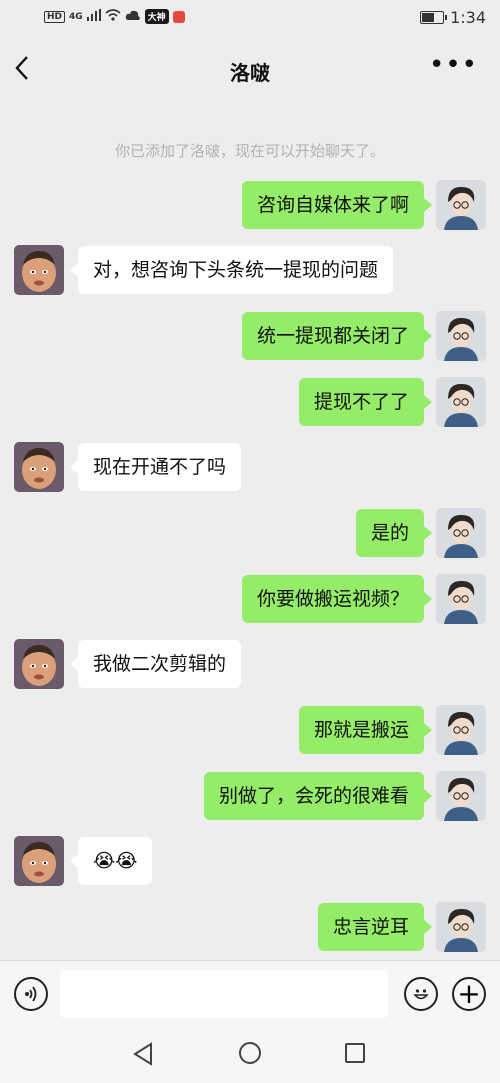  What do you see at coordinates (250, 472) in the screenshot?
I see `message-row: 现在开通不了吗` at bounding box center [250, 472].